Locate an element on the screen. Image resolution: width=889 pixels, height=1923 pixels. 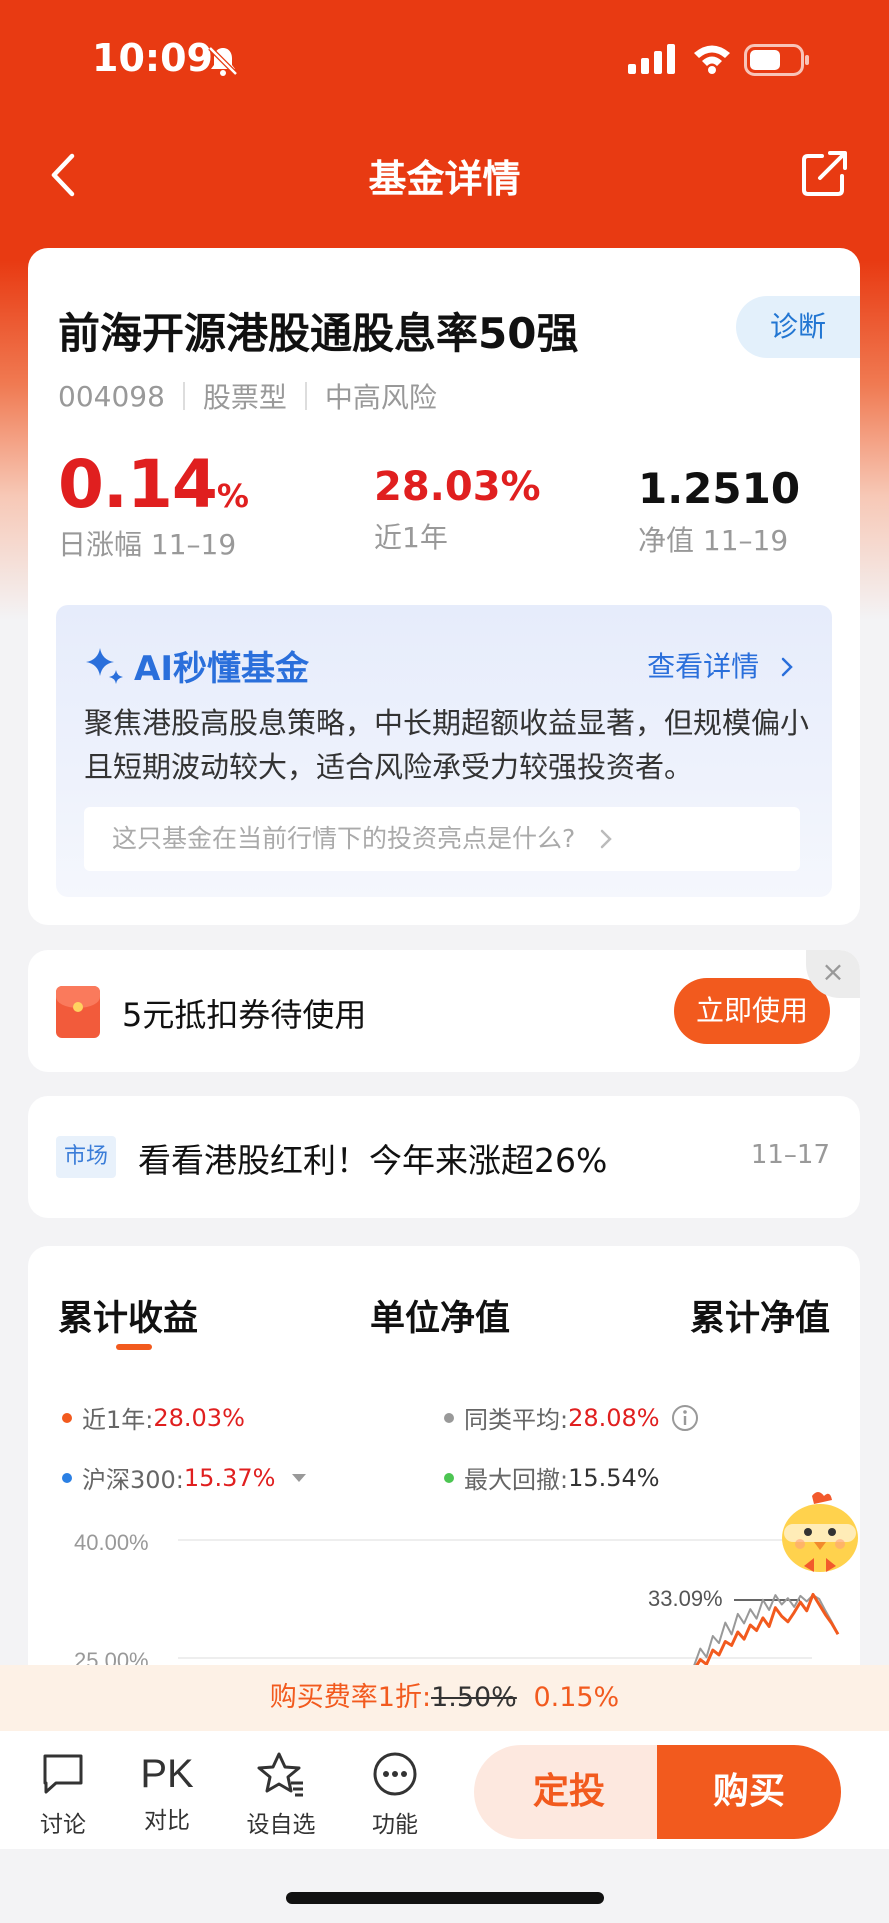
battery-icon is located at coordinates (776, 60).